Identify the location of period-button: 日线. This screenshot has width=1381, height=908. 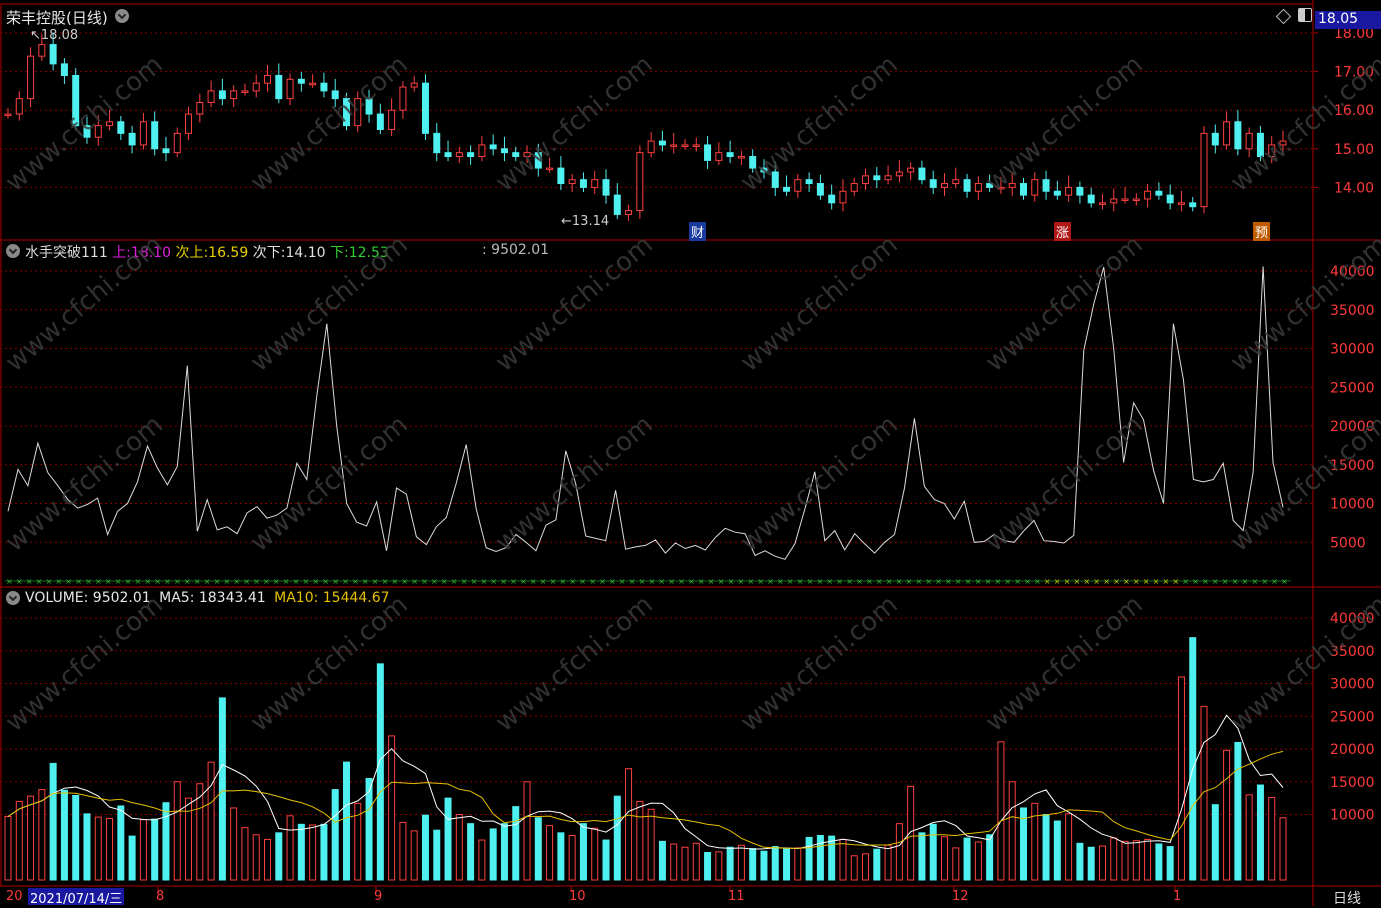
(1347, 898).